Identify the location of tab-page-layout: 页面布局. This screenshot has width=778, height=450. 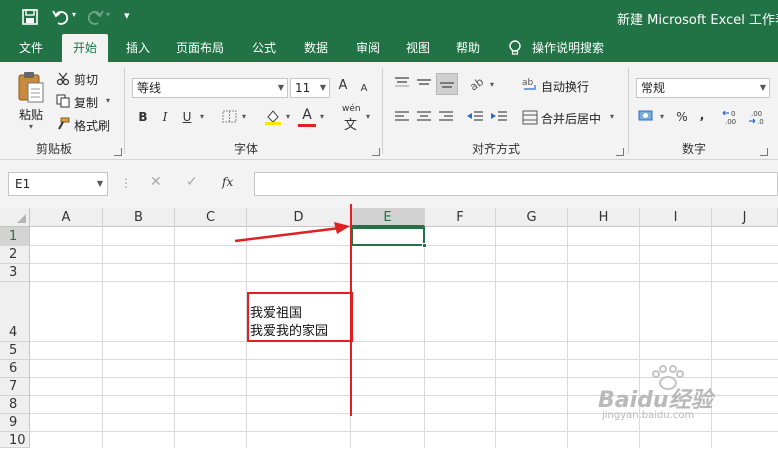
(200, 48).